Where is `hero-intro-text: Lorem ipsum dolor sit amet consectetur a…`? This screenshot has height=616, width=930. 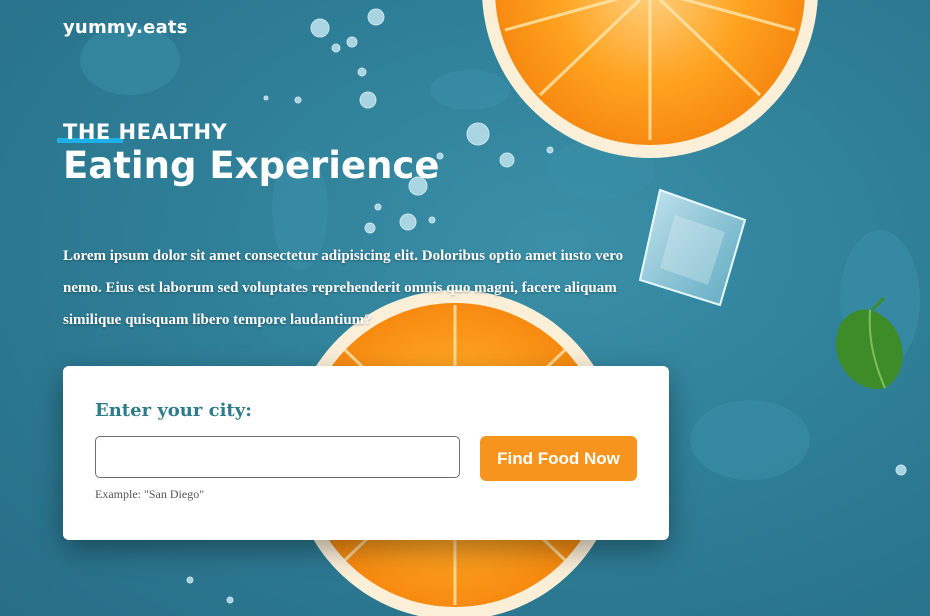
hero-intro-text: Lorem ipsum dolor sit amet consectetur a… is located at coordinates (343, 288).